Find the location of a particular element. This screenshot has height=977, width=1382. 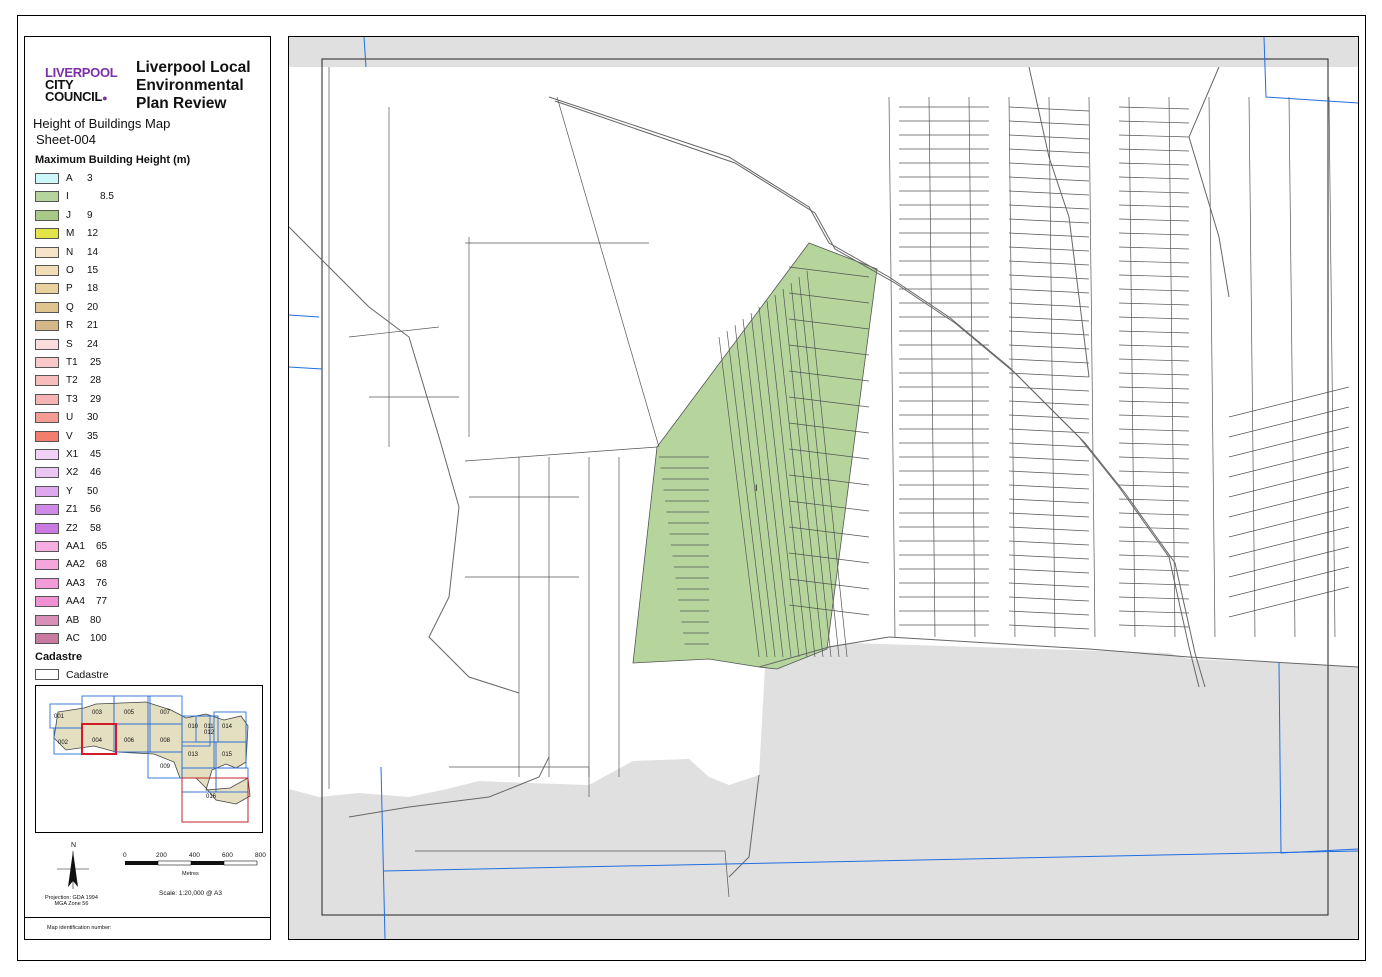

legend-value: 56 is located at coordinates (96, 510).